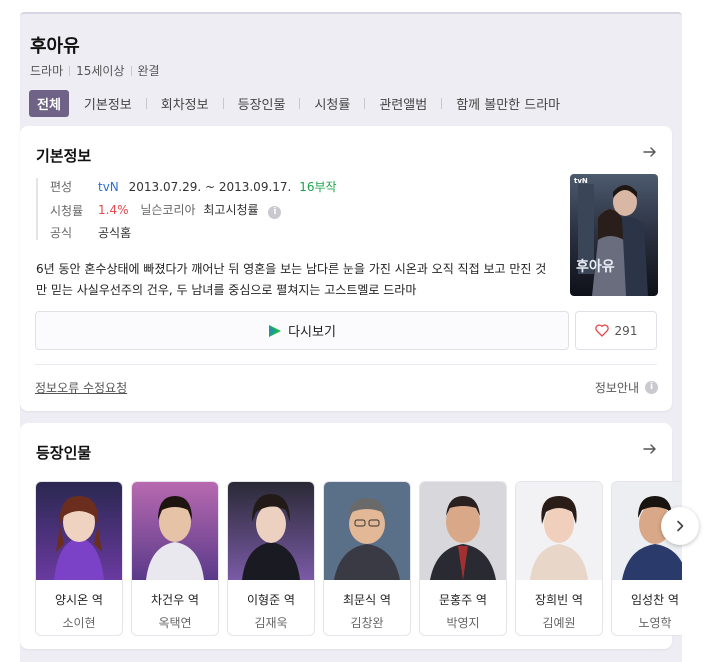  What do you see at coordinates (262, 103) in the screenshot?
I see `tab-cast: 등장인물` at bounding box center [262, 103].